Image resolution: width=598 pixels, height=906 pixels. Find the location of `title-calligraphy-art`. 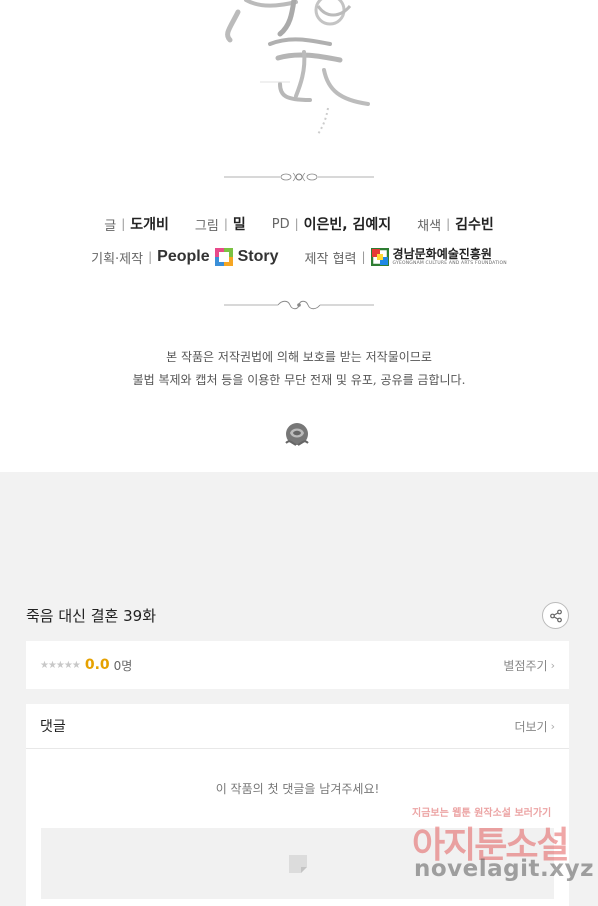

title-calligraphy-art is located at coordinates (297, 67).